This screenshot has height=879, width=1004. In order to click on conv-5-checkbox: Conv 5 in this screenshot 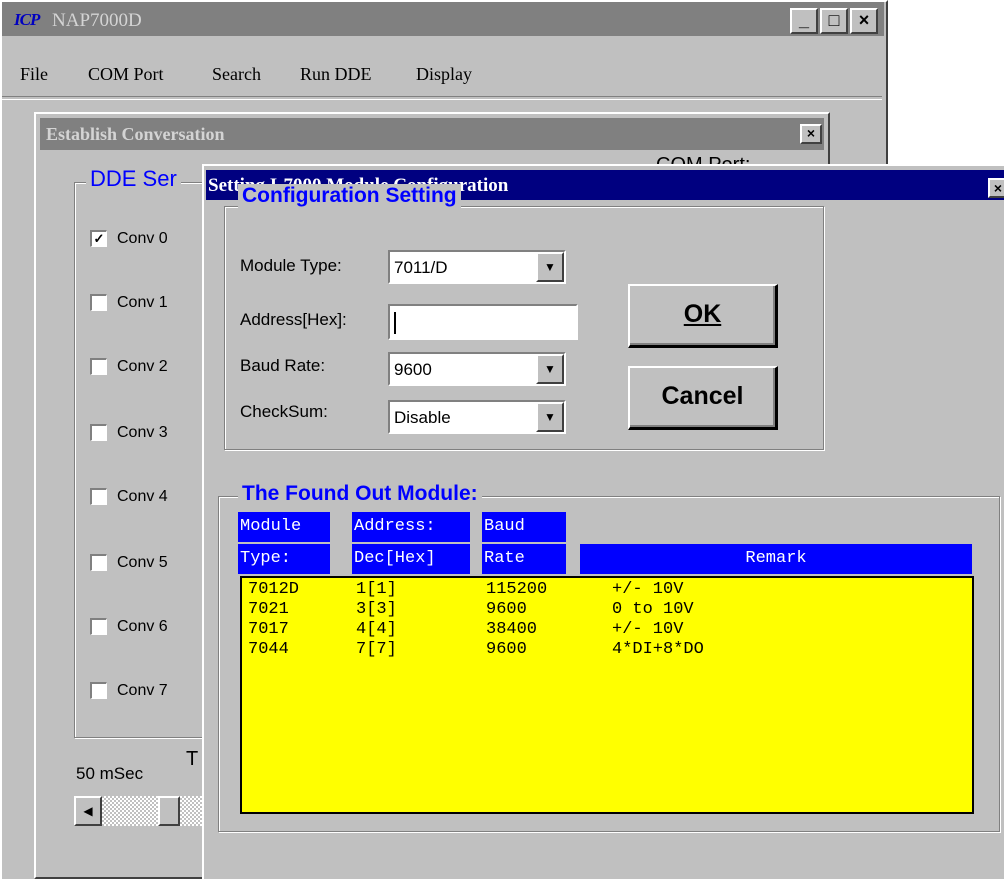, I will do `click(129, 563)`.